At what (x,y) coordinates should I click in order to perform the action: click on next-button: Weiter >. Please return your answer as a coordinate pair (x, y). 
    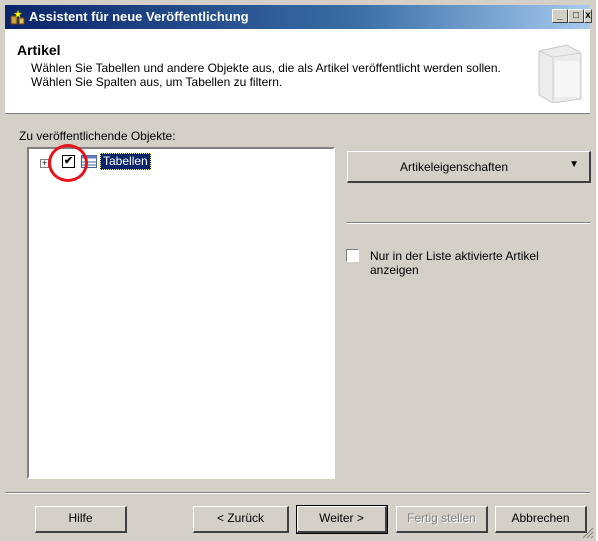
    Looking at the image, I should click on (342, 519).